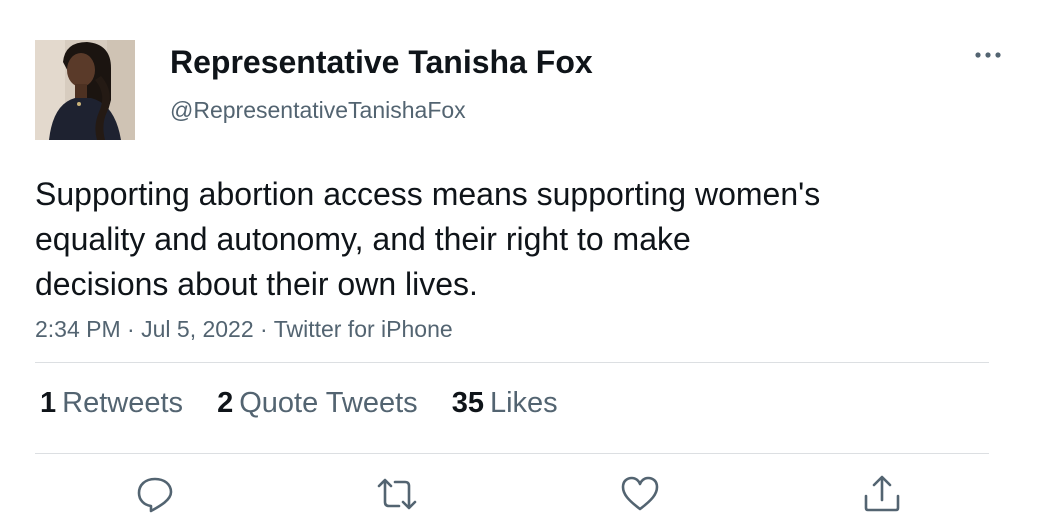 Image resolution: width=1050 pixels, height=525 pixels. What do you see at coordinates (523, 403) in the screenshot?
I see `likes-label: Likes` at bounding box center [523, 403].